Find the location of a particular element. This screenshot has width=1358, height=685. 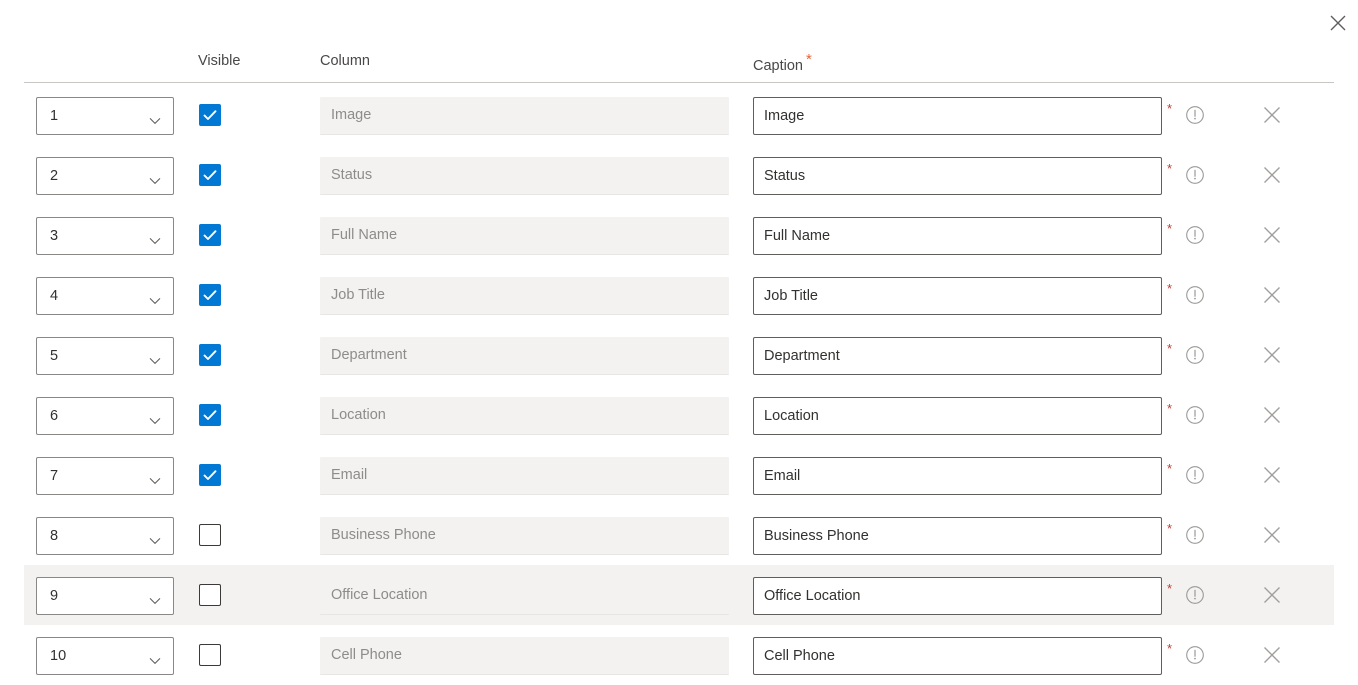

row-caption-input: Image is located at coordinates (957, 116).